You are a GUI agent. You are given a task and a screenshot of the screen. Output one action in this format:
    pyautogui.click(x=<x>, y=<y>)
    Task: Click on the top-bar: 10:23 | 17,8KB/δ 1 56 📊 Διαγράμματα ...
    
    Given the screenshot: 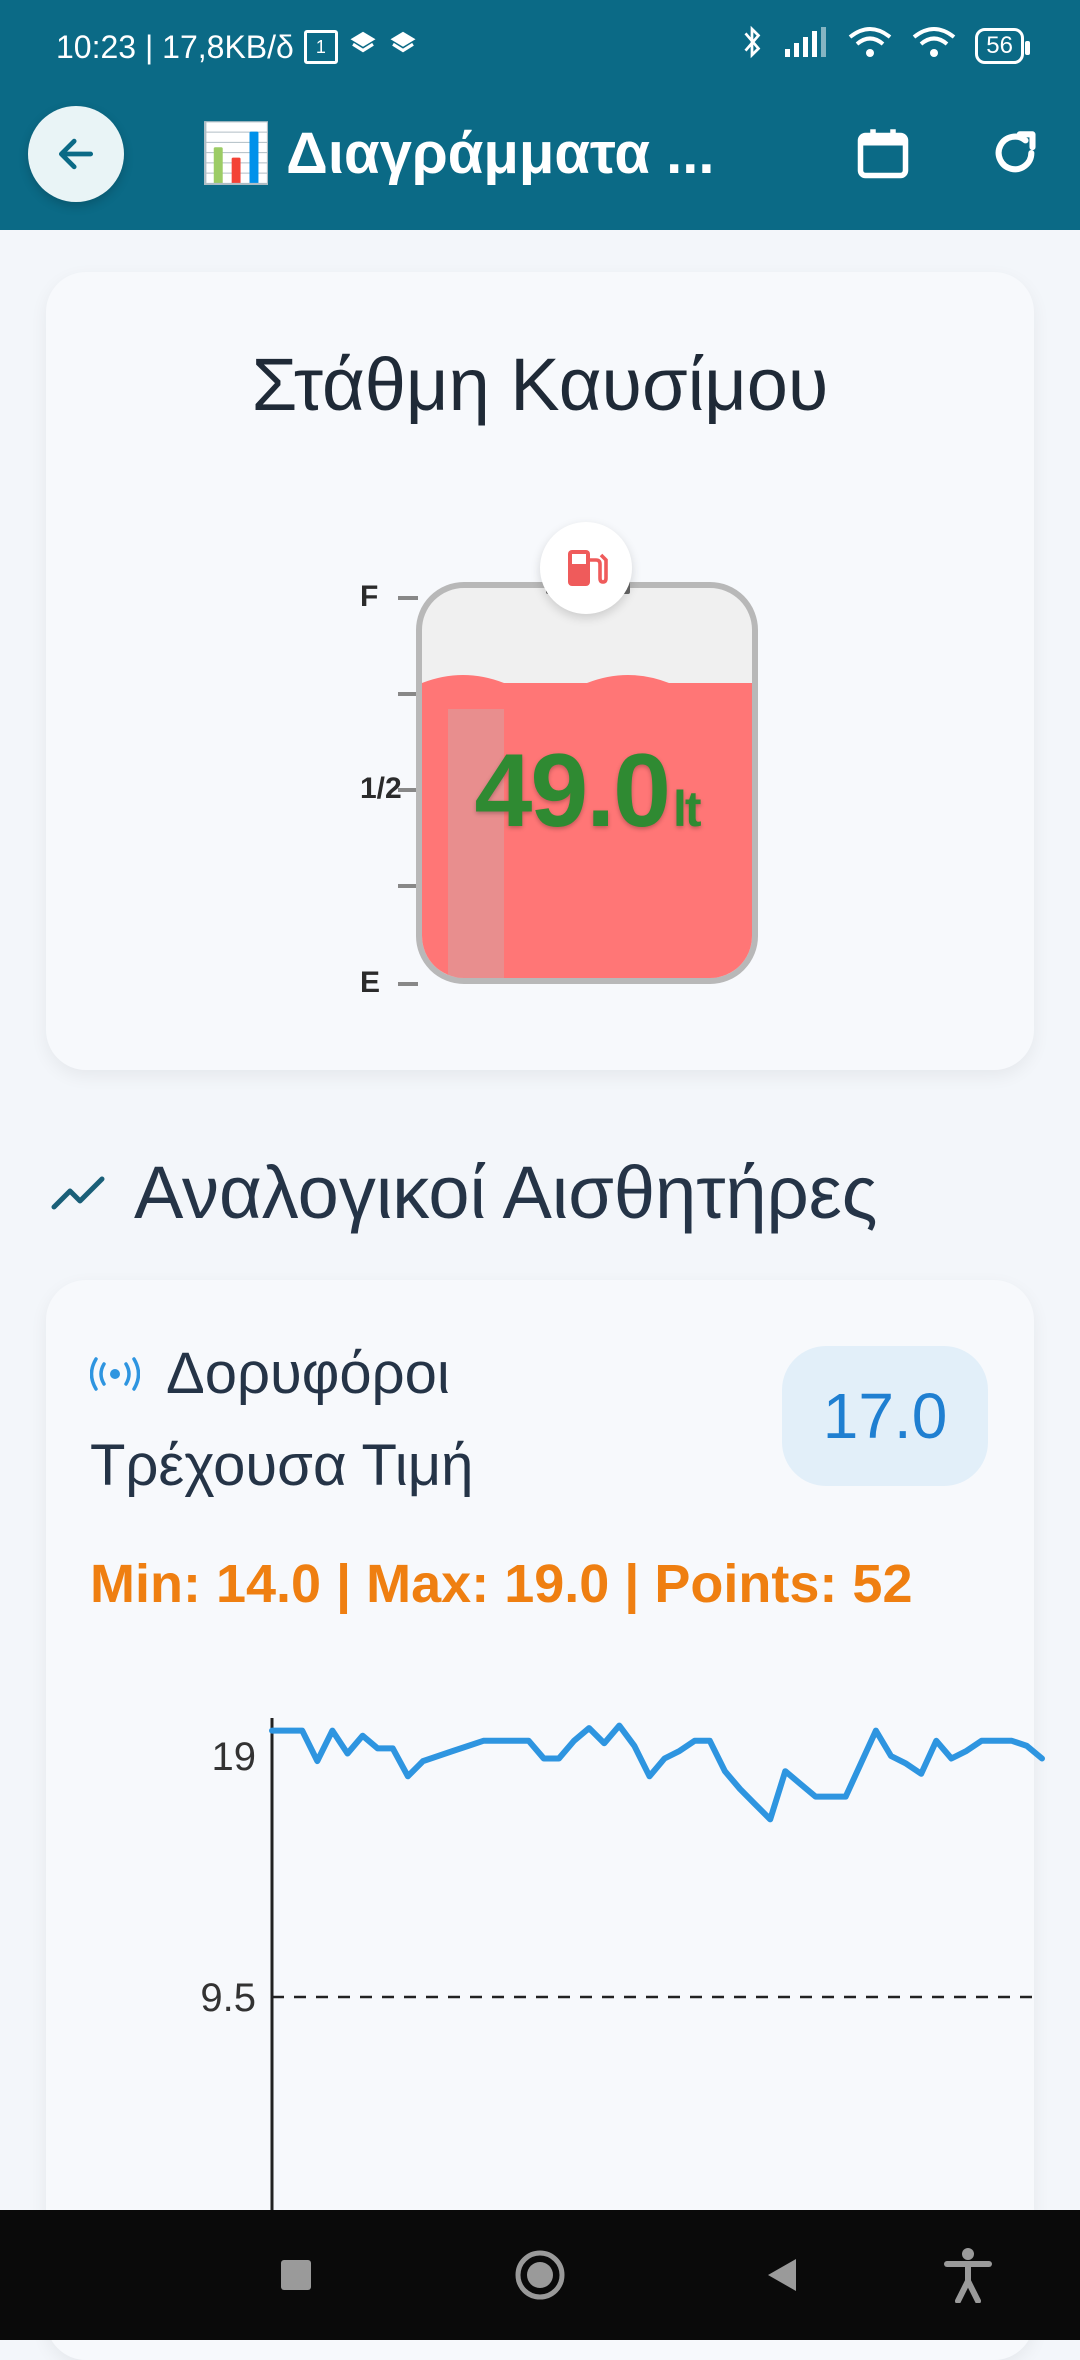 What is the action you would take?
    pyautogui.click(x=540, y=115)
    